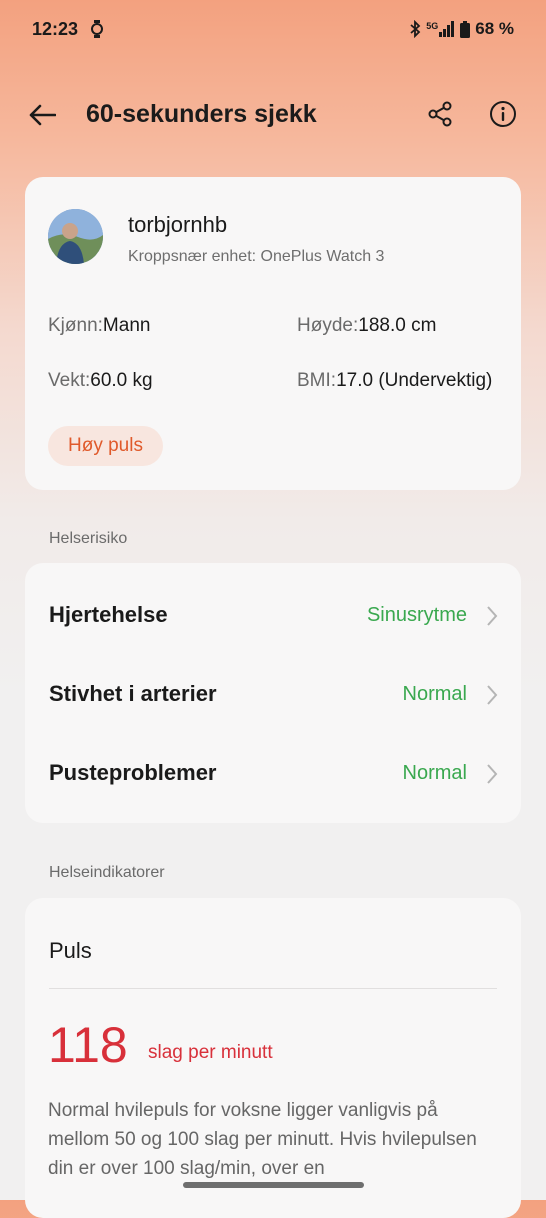 The image size is (546, 1218). I want to click on risk-row-arteries: Stivhet i arterier Normal, so click(273, 694).